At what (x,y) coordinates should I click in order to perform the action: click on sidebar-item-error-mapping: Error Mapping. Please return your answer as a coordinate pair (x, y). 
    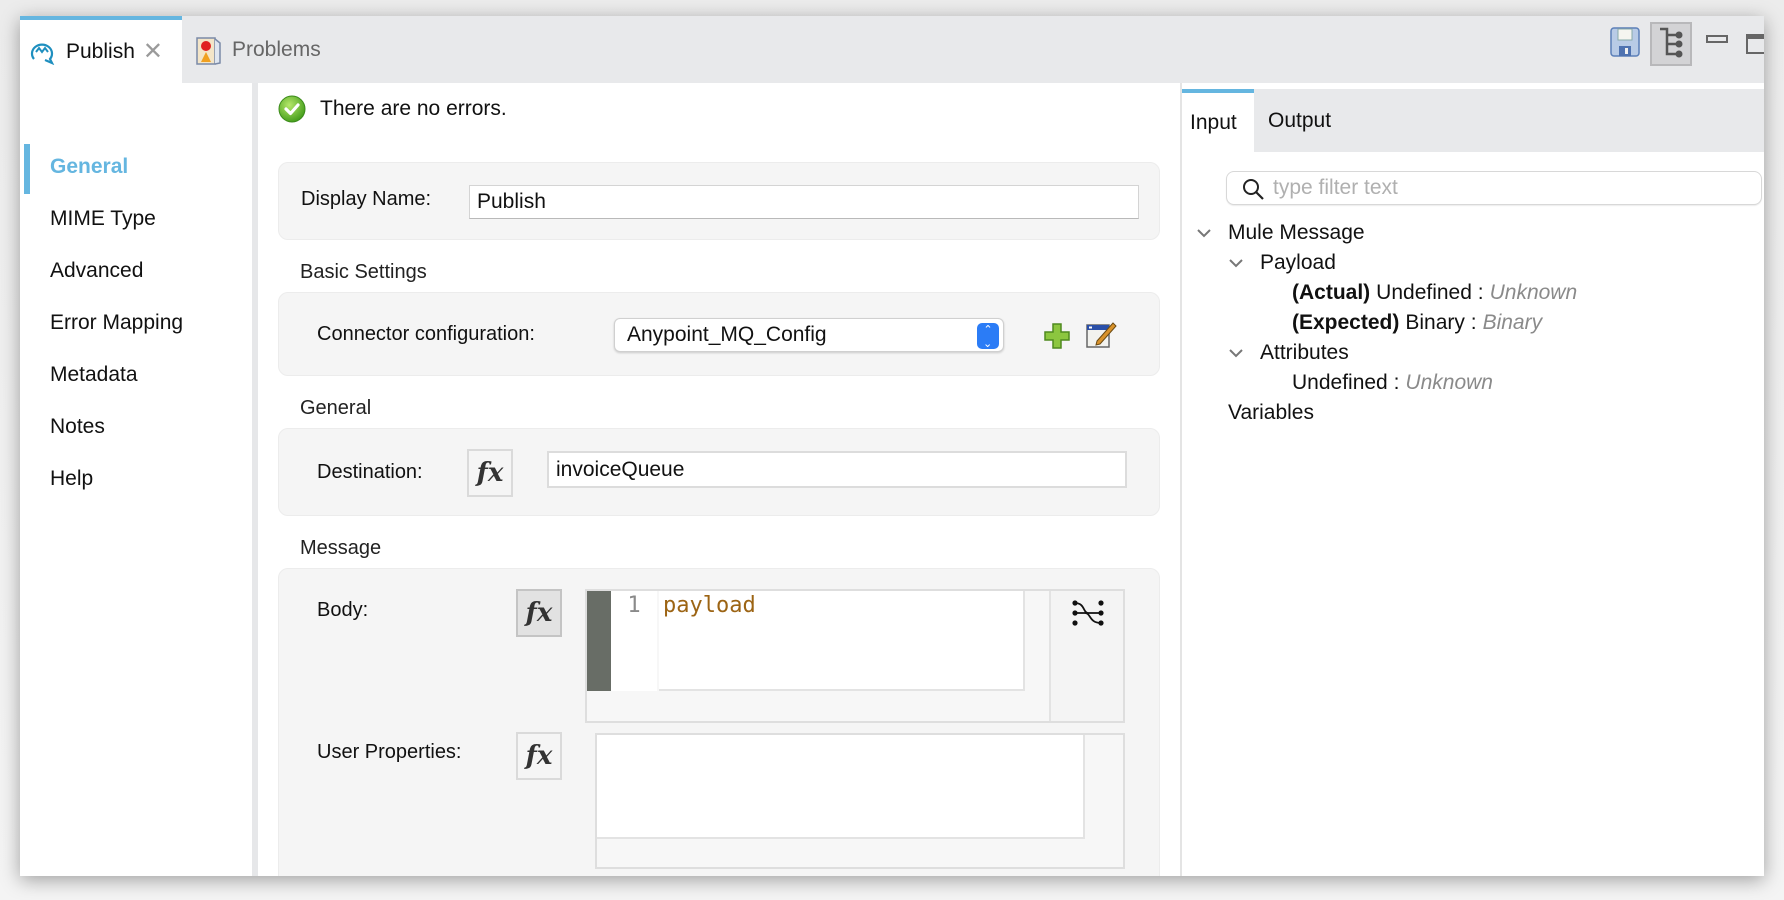
    Looking at the image, I should click on (116, 323).